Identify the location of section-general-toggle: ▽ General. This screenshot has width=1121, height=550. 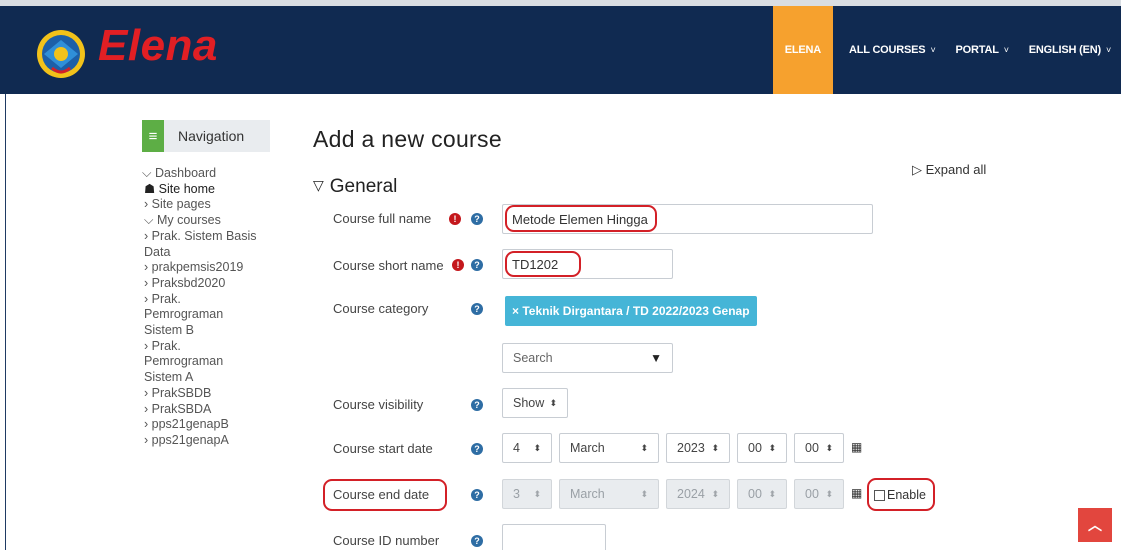
(355, 187).